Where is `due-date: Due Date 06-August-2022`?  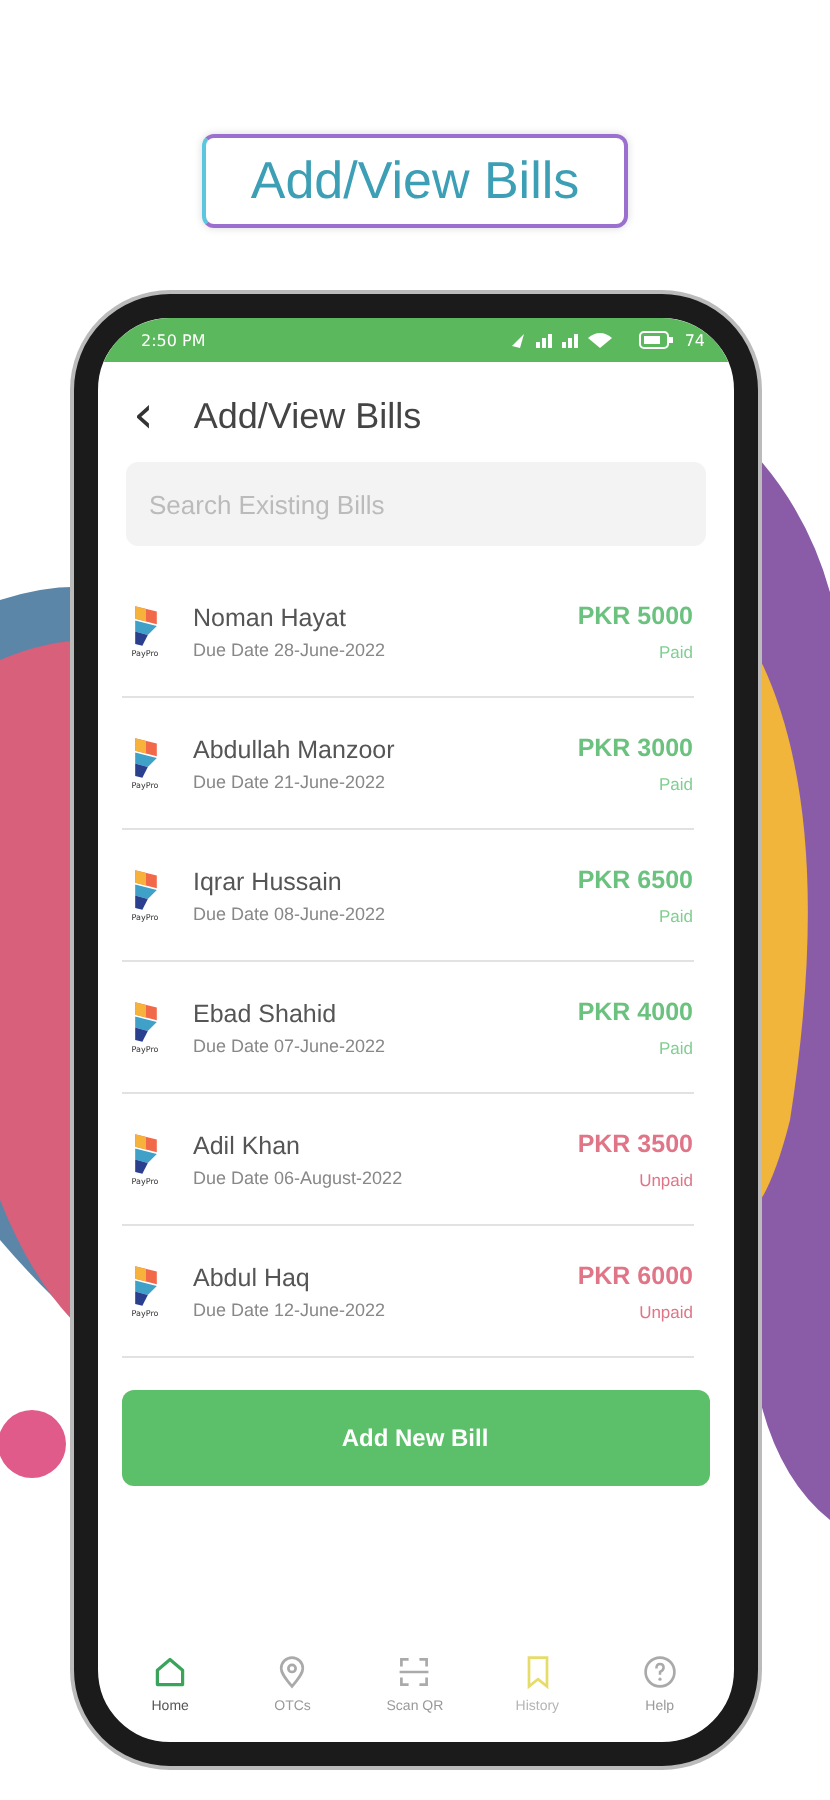 due-date: Due Date 06-August-2022 is located at coordinates (299, 1177).